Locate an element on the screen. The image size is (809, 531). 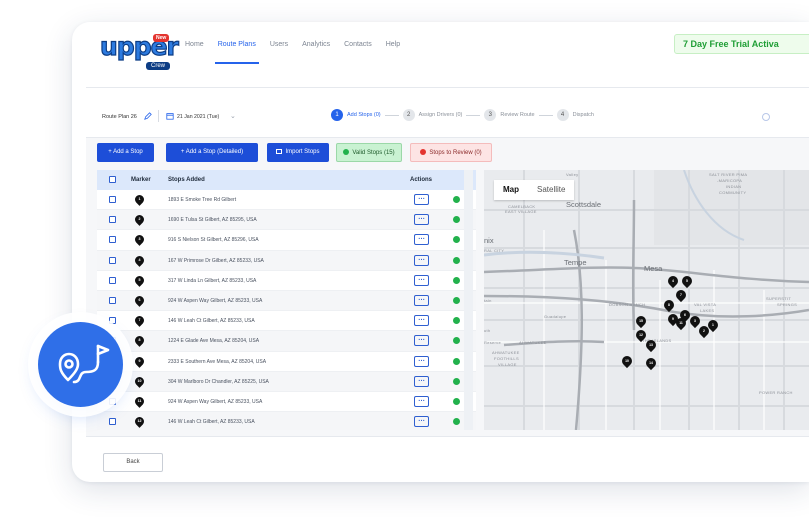
map-marker: 8 is located at coordinates (669, 305).